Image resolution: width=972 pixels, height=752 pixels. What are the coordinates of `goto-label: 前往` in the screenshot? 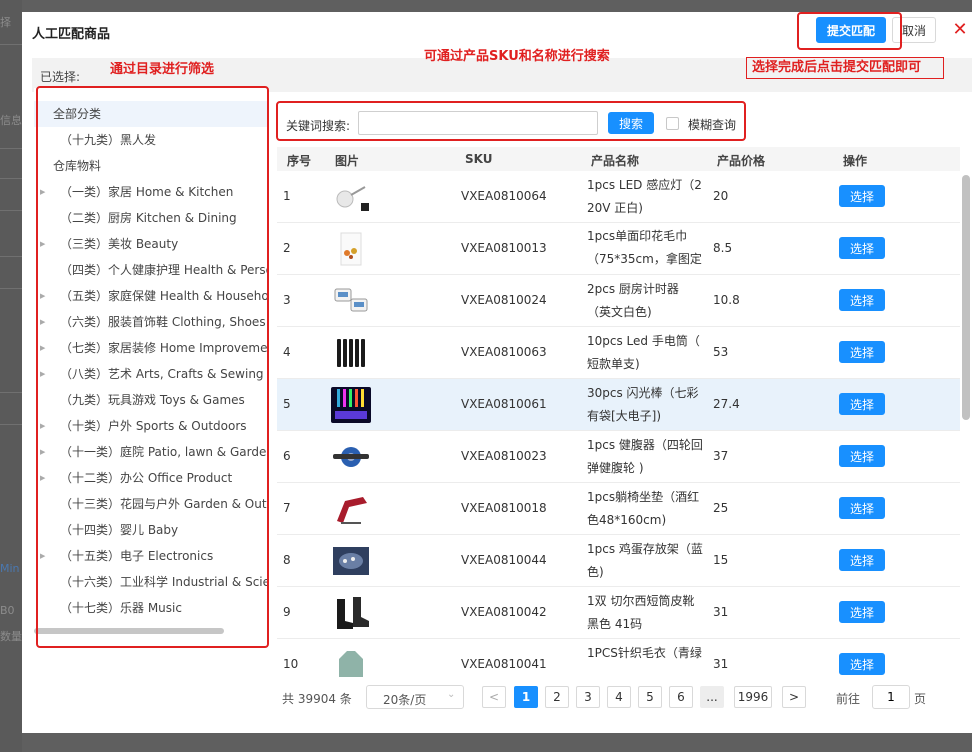 It's located at (848, 699).